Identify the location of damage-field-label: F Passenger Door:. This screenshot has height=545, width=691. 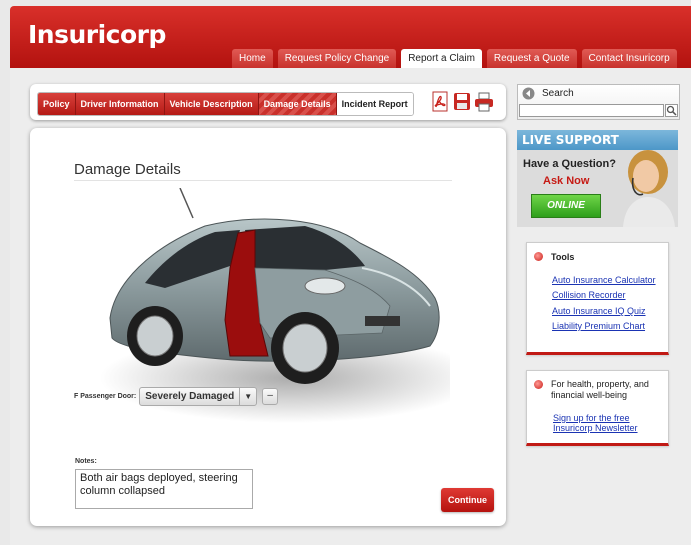
(105, 396).